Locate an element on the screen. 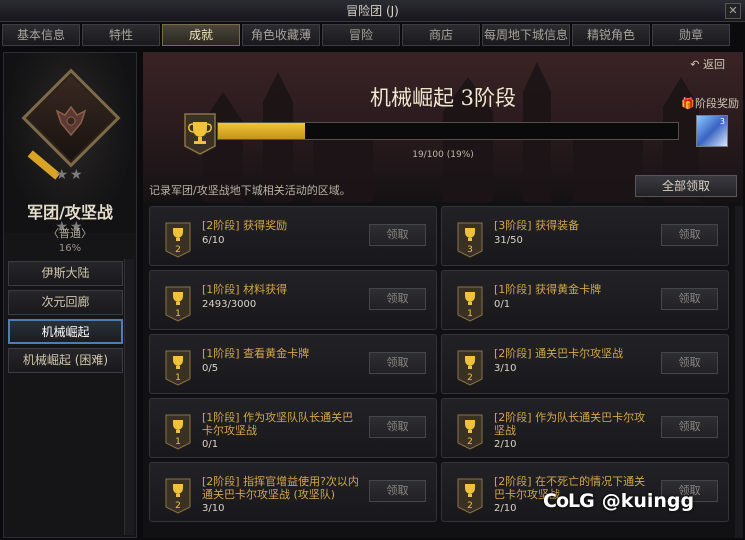 The image size is (745, 540). achievement-title: [2阶段] 作为队长通关巴卡尔攻坚战 is located at coordinates (570, 424).